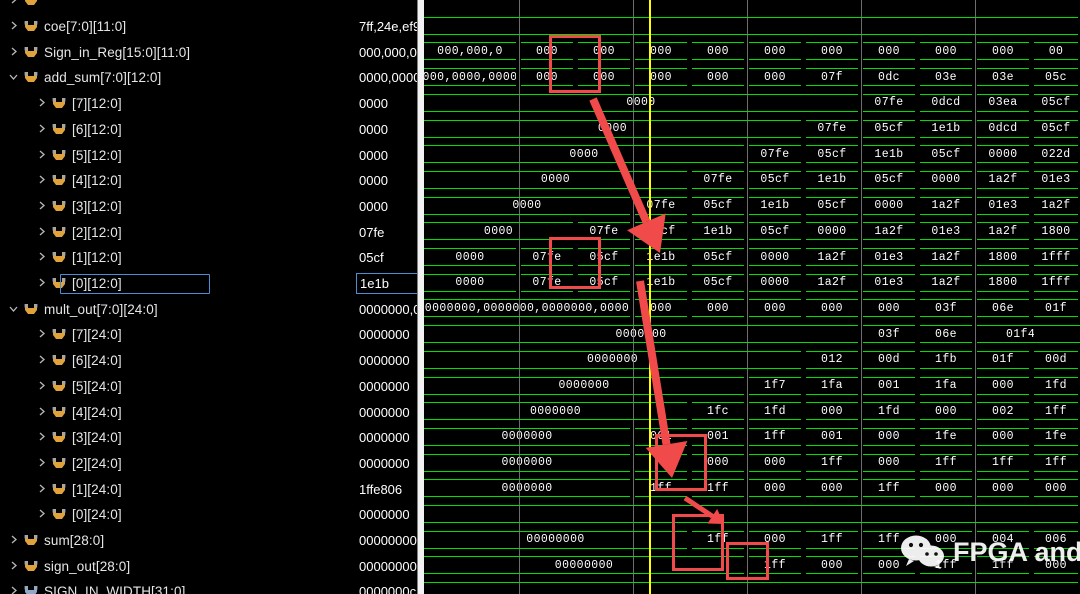  I want to click on waveform-row: 0000 07fe 0dcd 03ea 05cf, so click(752, 104).